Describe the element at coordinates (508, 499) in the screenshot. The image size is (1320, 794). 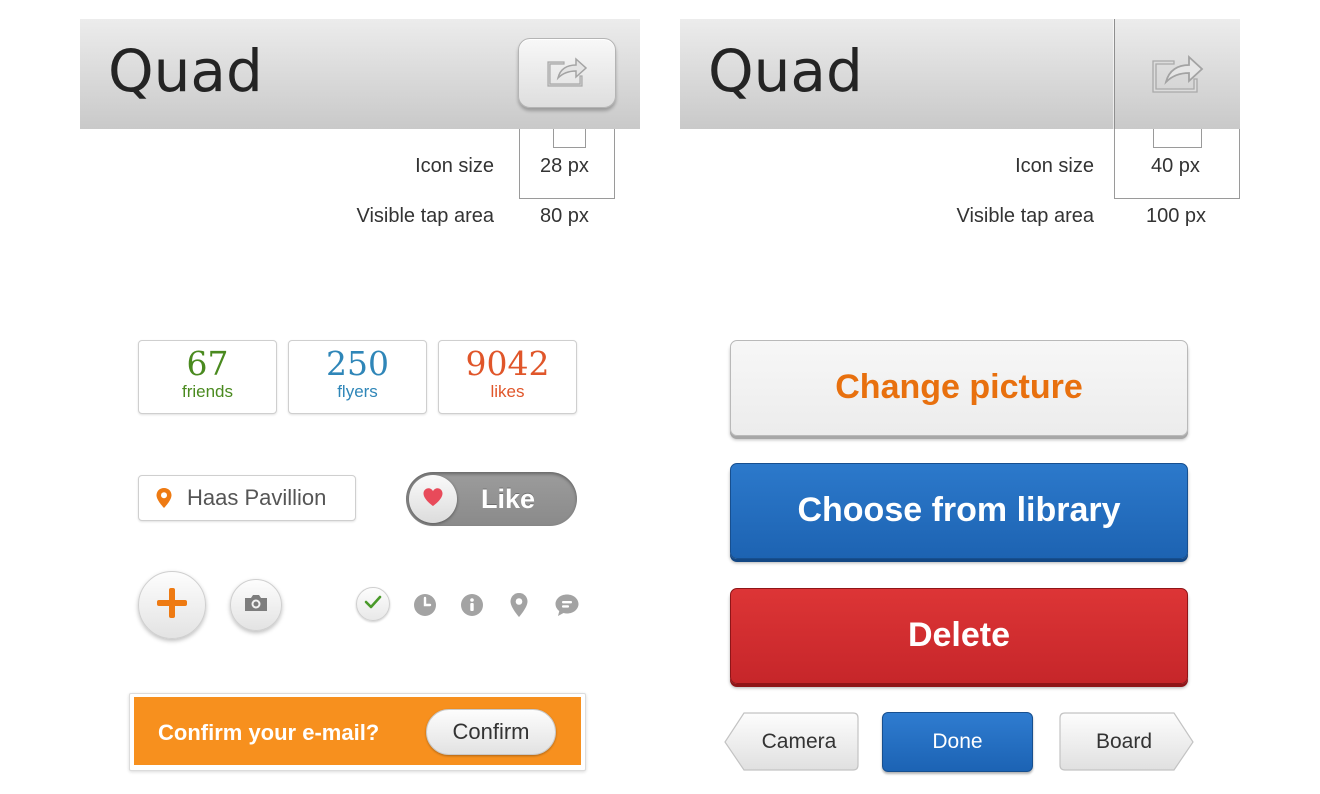
I see `like-label: Like` at that location.